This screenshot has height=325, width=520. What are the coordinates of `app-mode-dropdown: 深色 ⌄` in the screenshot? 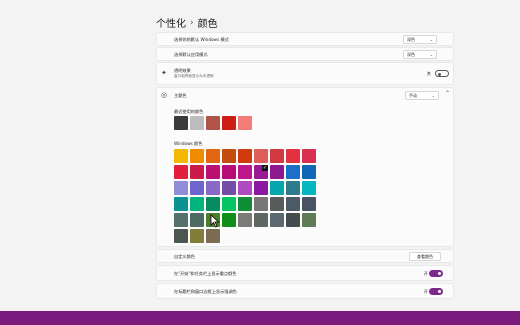 It's located at (420, 54).